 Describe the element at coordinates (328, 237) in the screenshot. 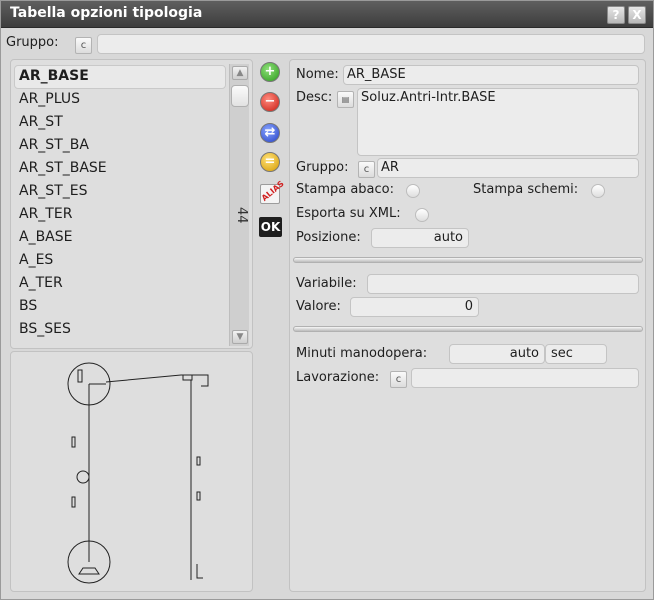

I see `posizione-label: Posizione:` at that location.